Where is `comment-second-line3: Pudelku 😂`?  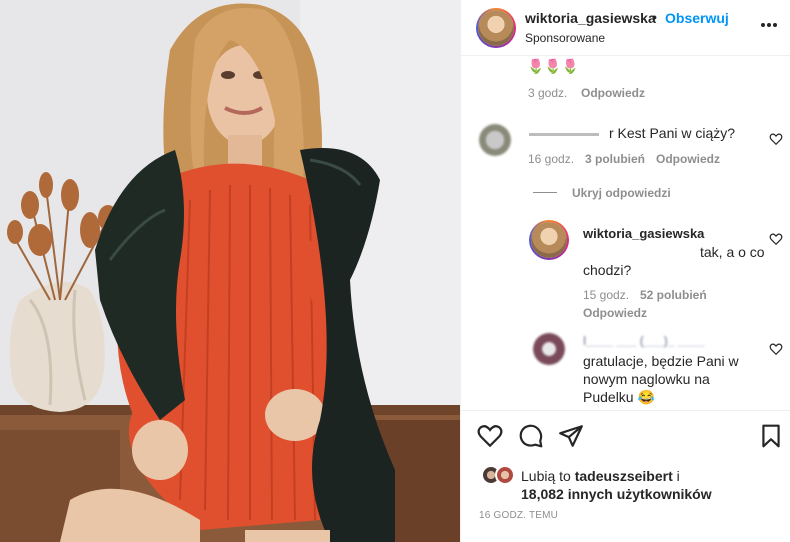
comment-second-line3: Pudelku 😂 is located at coordinates (619, 397).